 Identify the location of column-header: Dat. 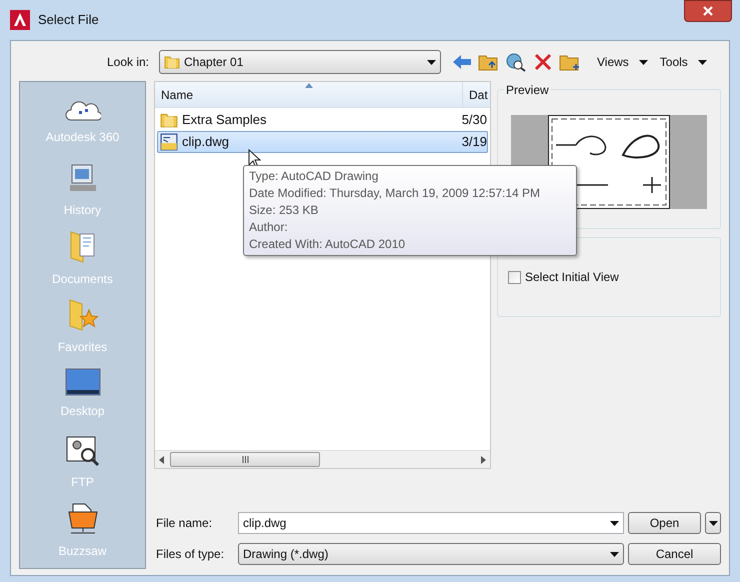
(476, 94).